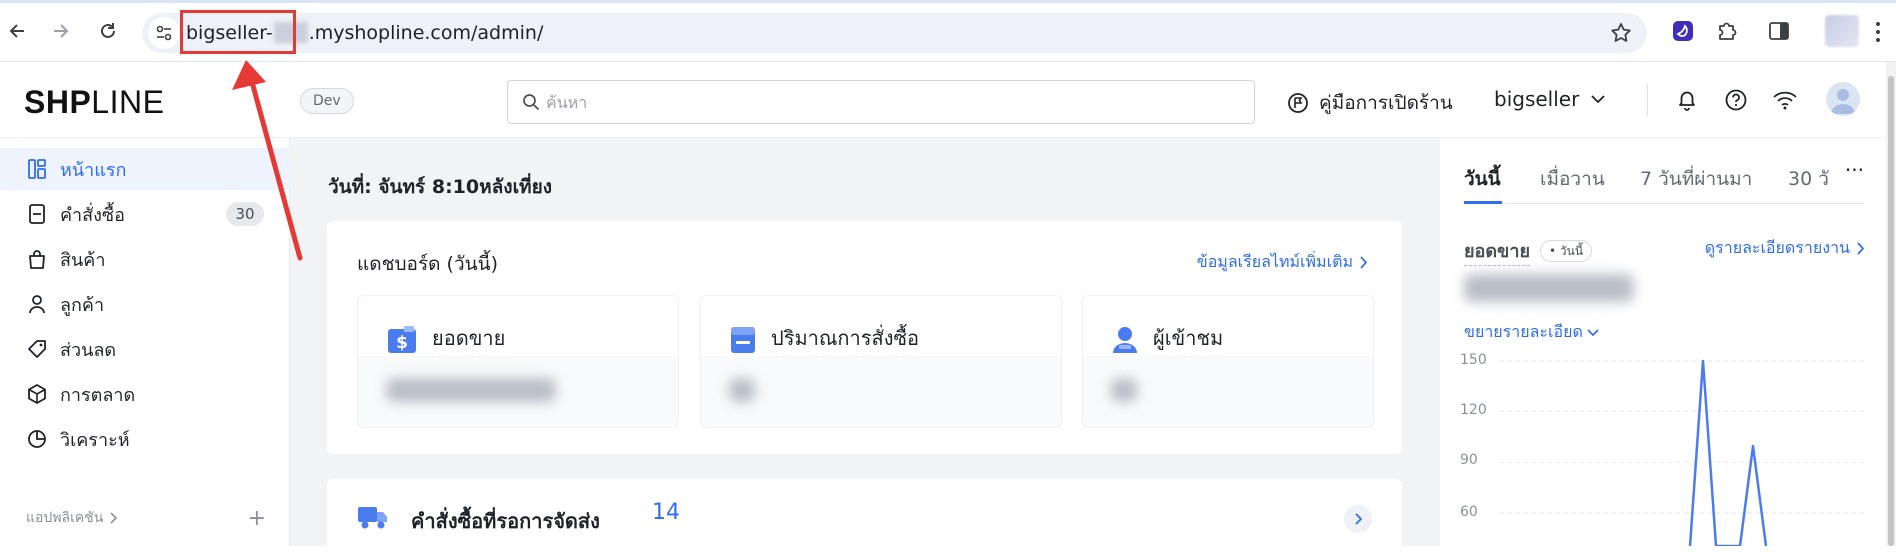 The width and height of the screenshot is (1896, 559). Describe the element at coordinates (47, 102) in the screenshot. I see `logo-text-sh: SH` at that location.